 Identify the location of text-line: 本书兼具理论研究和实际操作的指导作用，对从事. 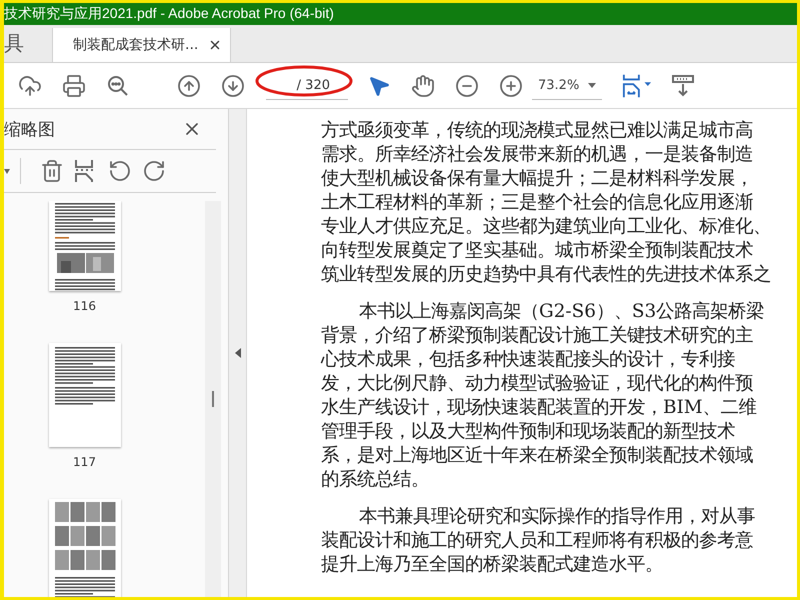
(557, 517).